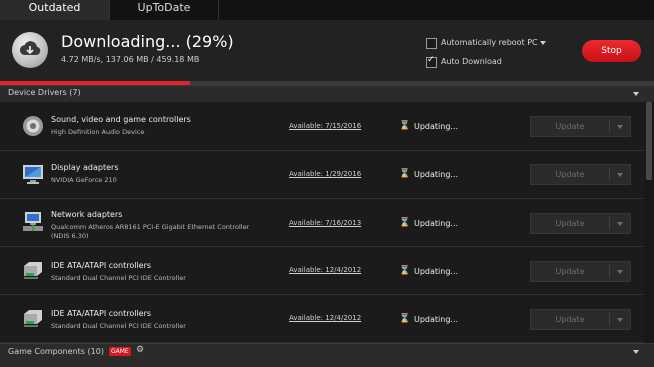 This screenshot has width=654, height=367. What do you see at coordinates (33, 174) in the screenshot?
I see `monitor-icon` at bounding box center [33, 174].